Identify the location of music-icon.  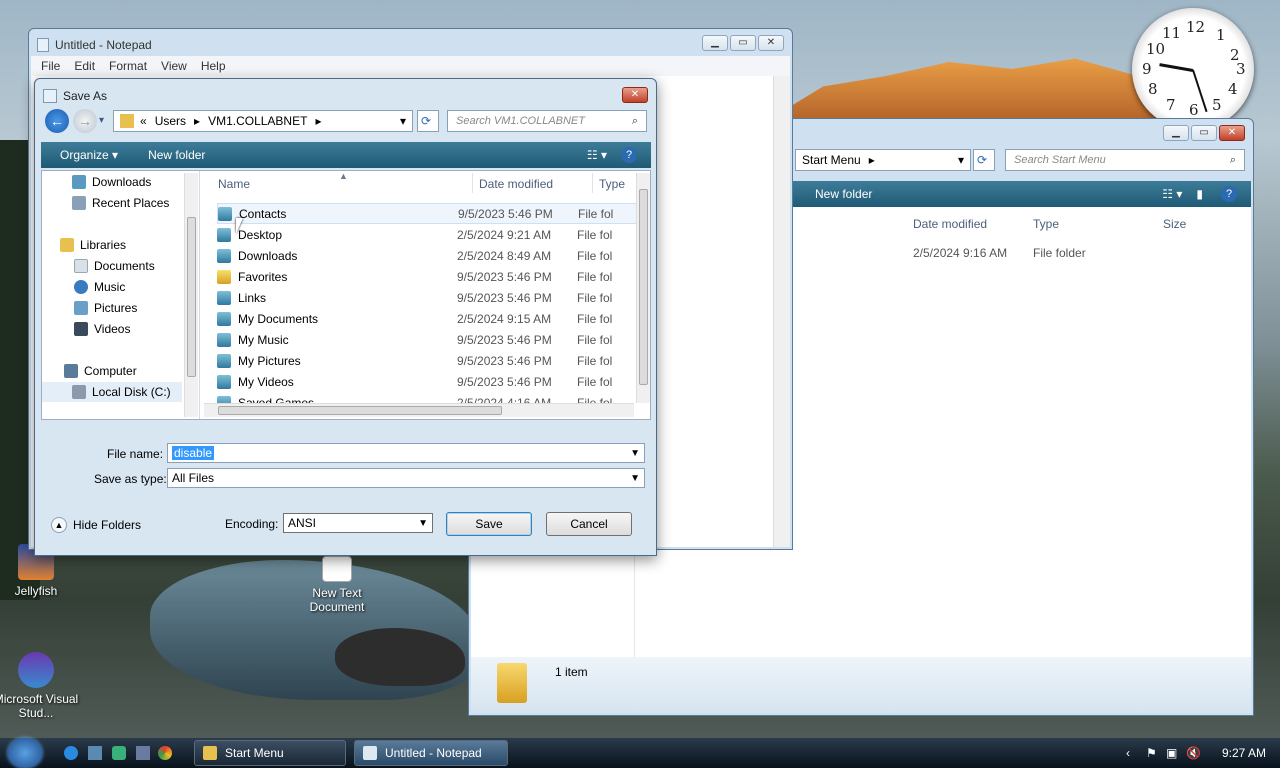
(81, 287).